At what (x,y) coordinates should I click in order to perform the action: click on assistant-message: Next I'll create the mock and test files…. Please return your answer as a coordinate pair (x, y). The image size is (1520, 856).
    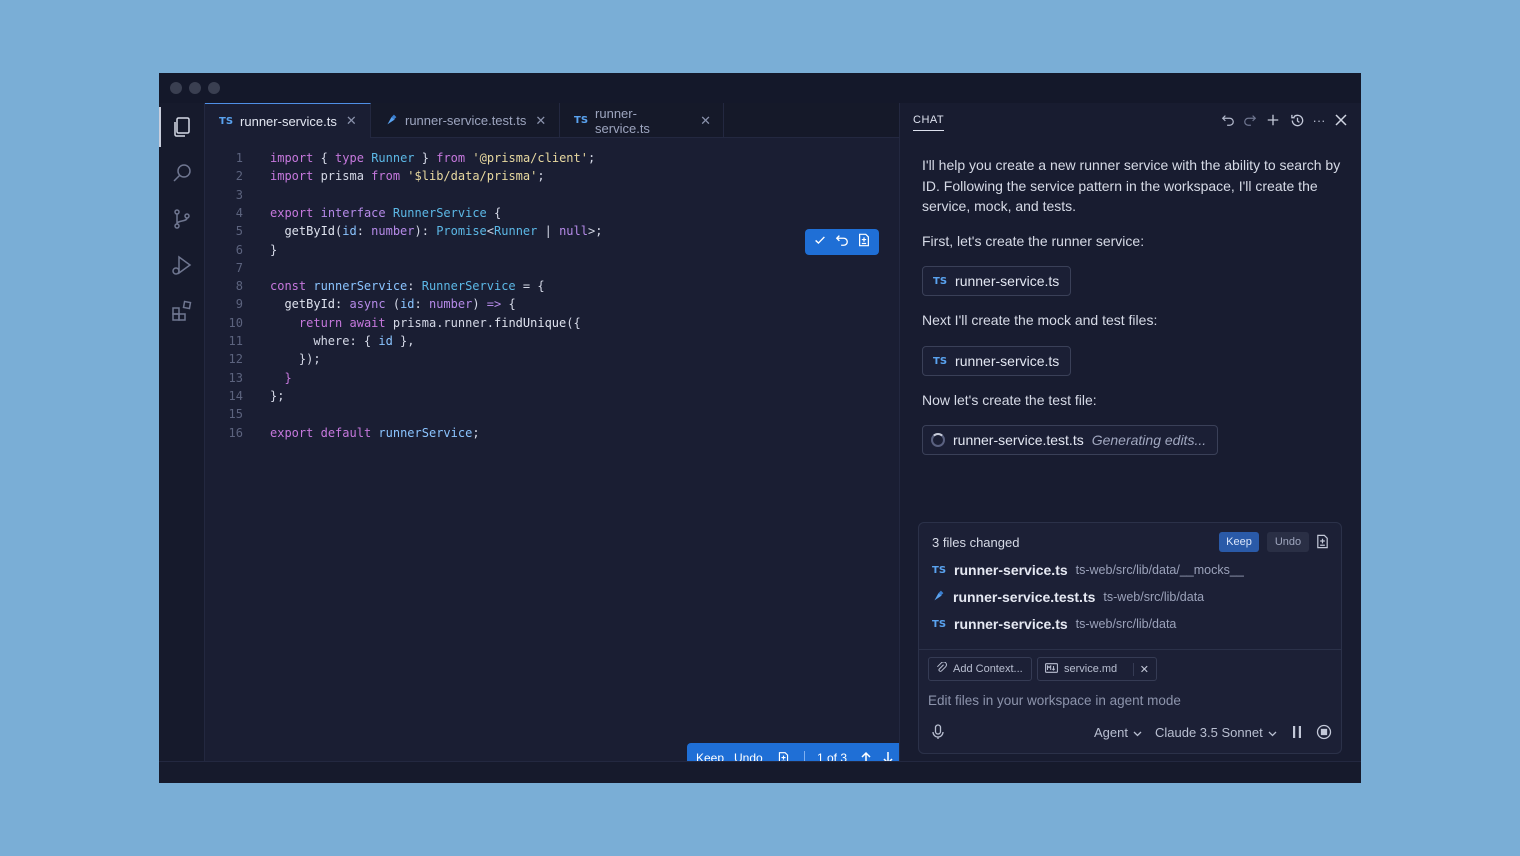
    Looking at the image, I should click on (1040, 320).